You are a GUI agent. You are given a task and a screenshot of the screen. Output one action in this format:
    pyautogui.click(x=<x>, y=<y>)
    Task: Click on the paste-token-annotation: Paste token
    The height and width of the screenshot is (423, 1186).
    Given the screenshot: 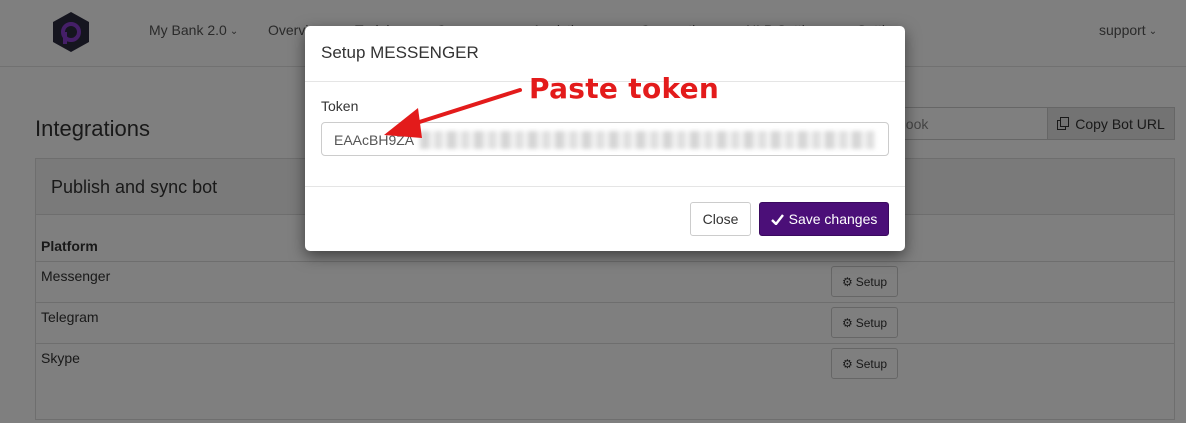 What is the action you would take?
    pyautogui.click(x=624, y=88)
    